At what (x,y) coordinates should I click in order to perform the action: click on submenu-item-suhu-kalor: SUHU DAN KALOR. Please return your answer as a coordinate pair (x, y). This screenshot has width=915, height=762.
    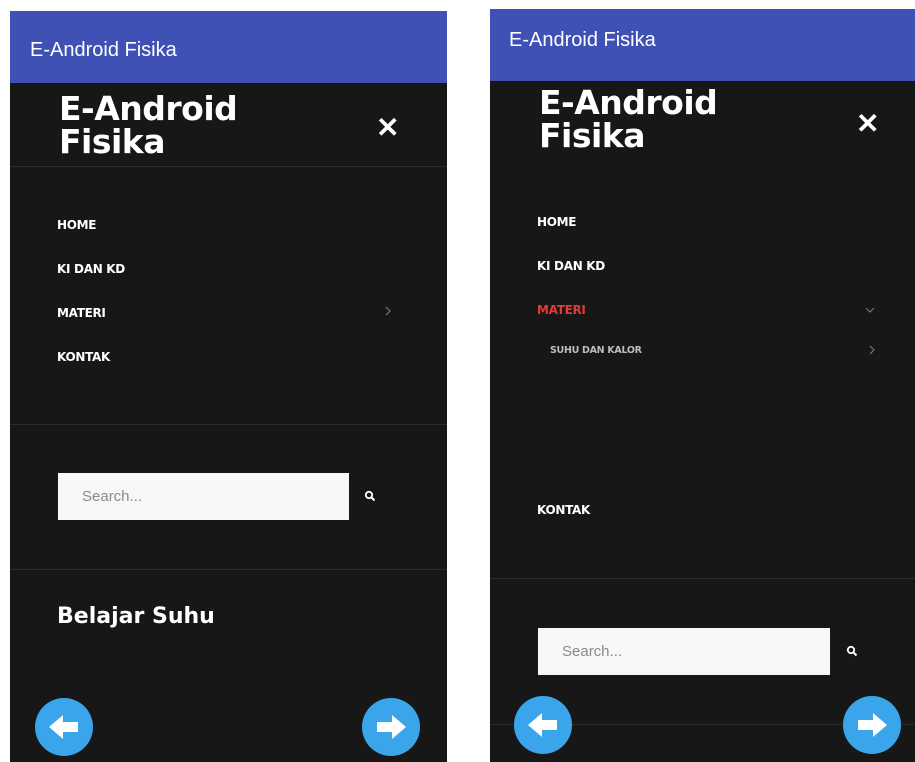
    Looking at the image, I should click on (596, 350).